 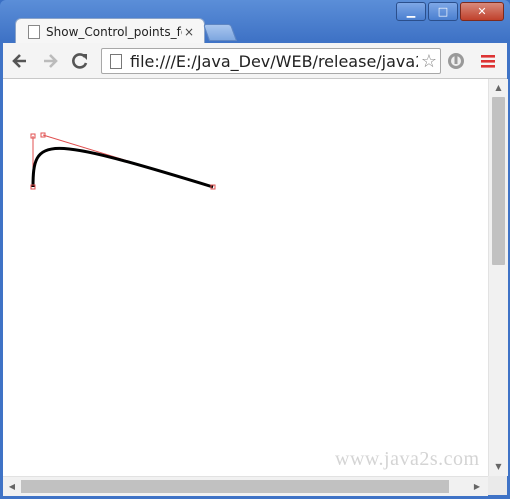 What do you see at coordinates (477, 486) in the screenshot?
I see `scroll-right-arrow: ▶` at bounding box center [477, 486].